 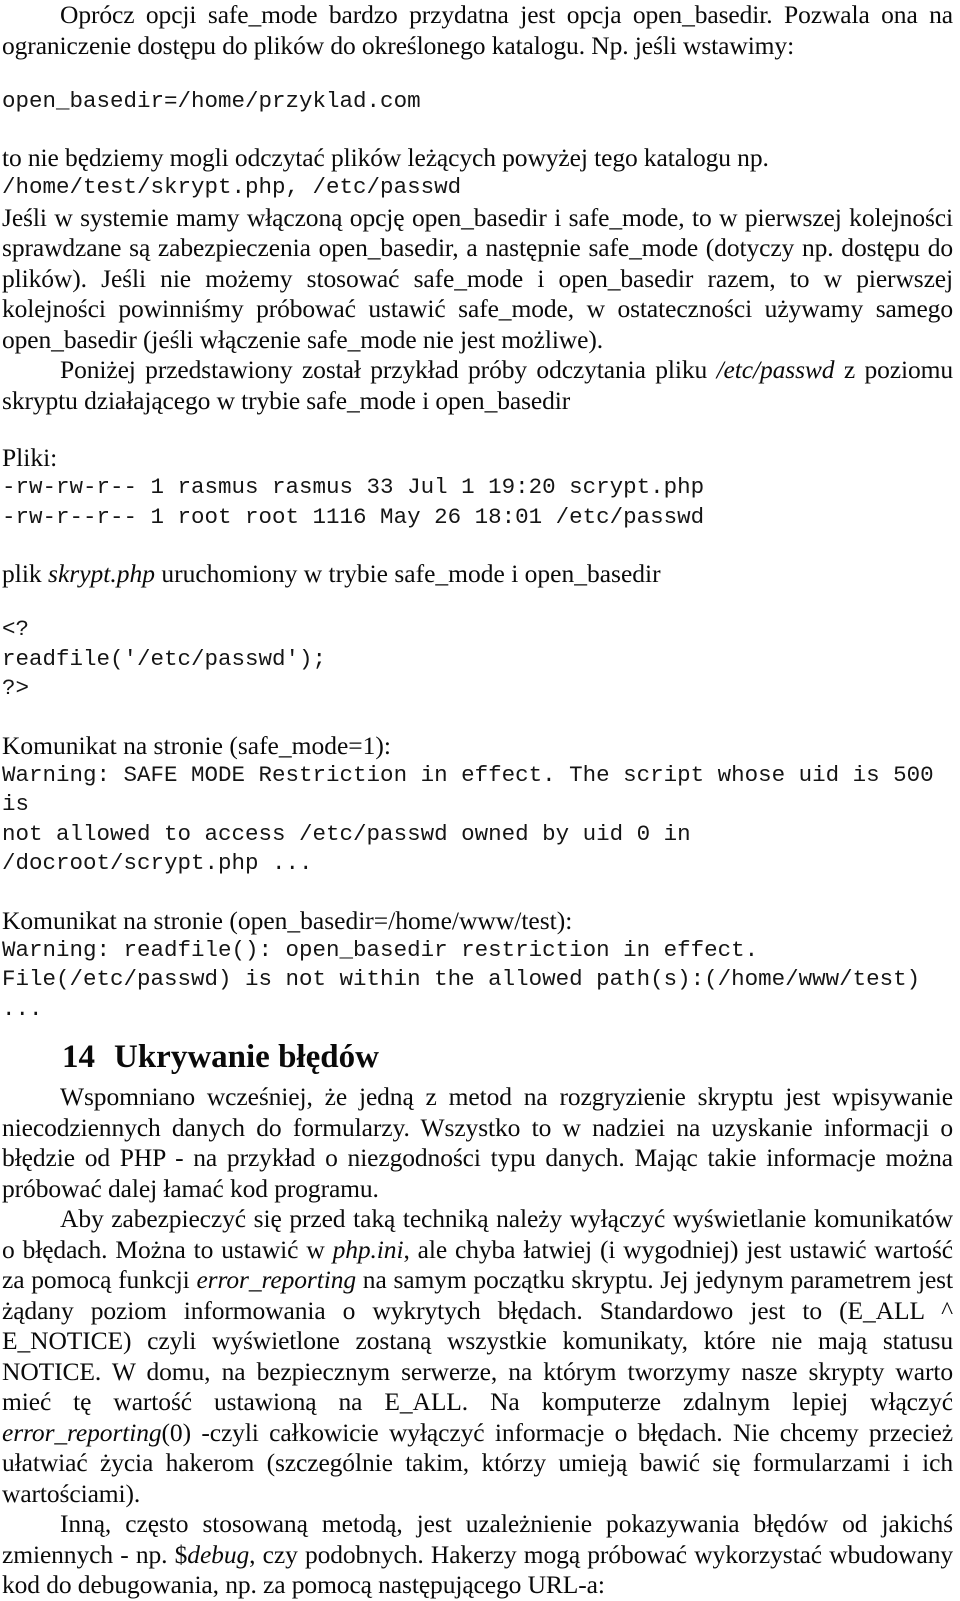 What do you see at coordinates (218, 1554) in the screenshot?
I see `italic-debug: debug` at bounding box center [218, 1554].